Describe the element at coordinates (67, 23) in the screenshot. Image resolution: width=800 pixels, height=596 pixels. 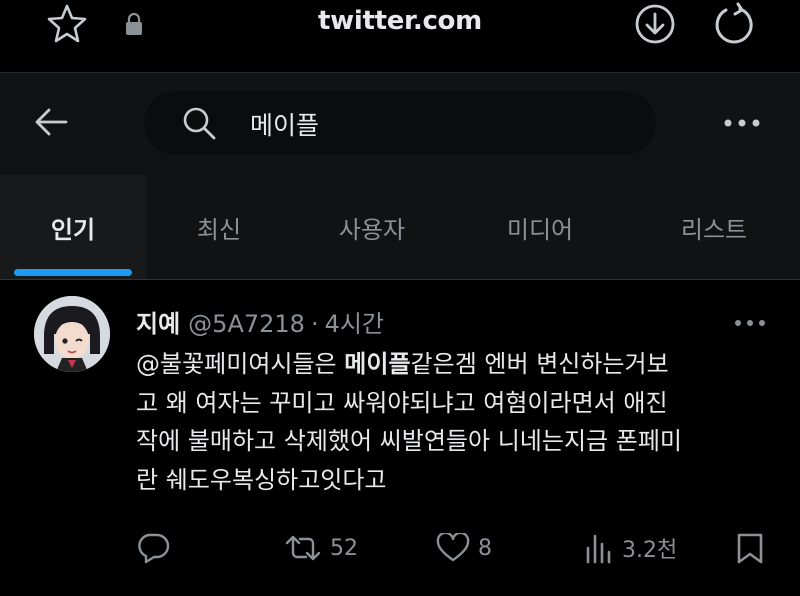
I see `star-icon` at that location.